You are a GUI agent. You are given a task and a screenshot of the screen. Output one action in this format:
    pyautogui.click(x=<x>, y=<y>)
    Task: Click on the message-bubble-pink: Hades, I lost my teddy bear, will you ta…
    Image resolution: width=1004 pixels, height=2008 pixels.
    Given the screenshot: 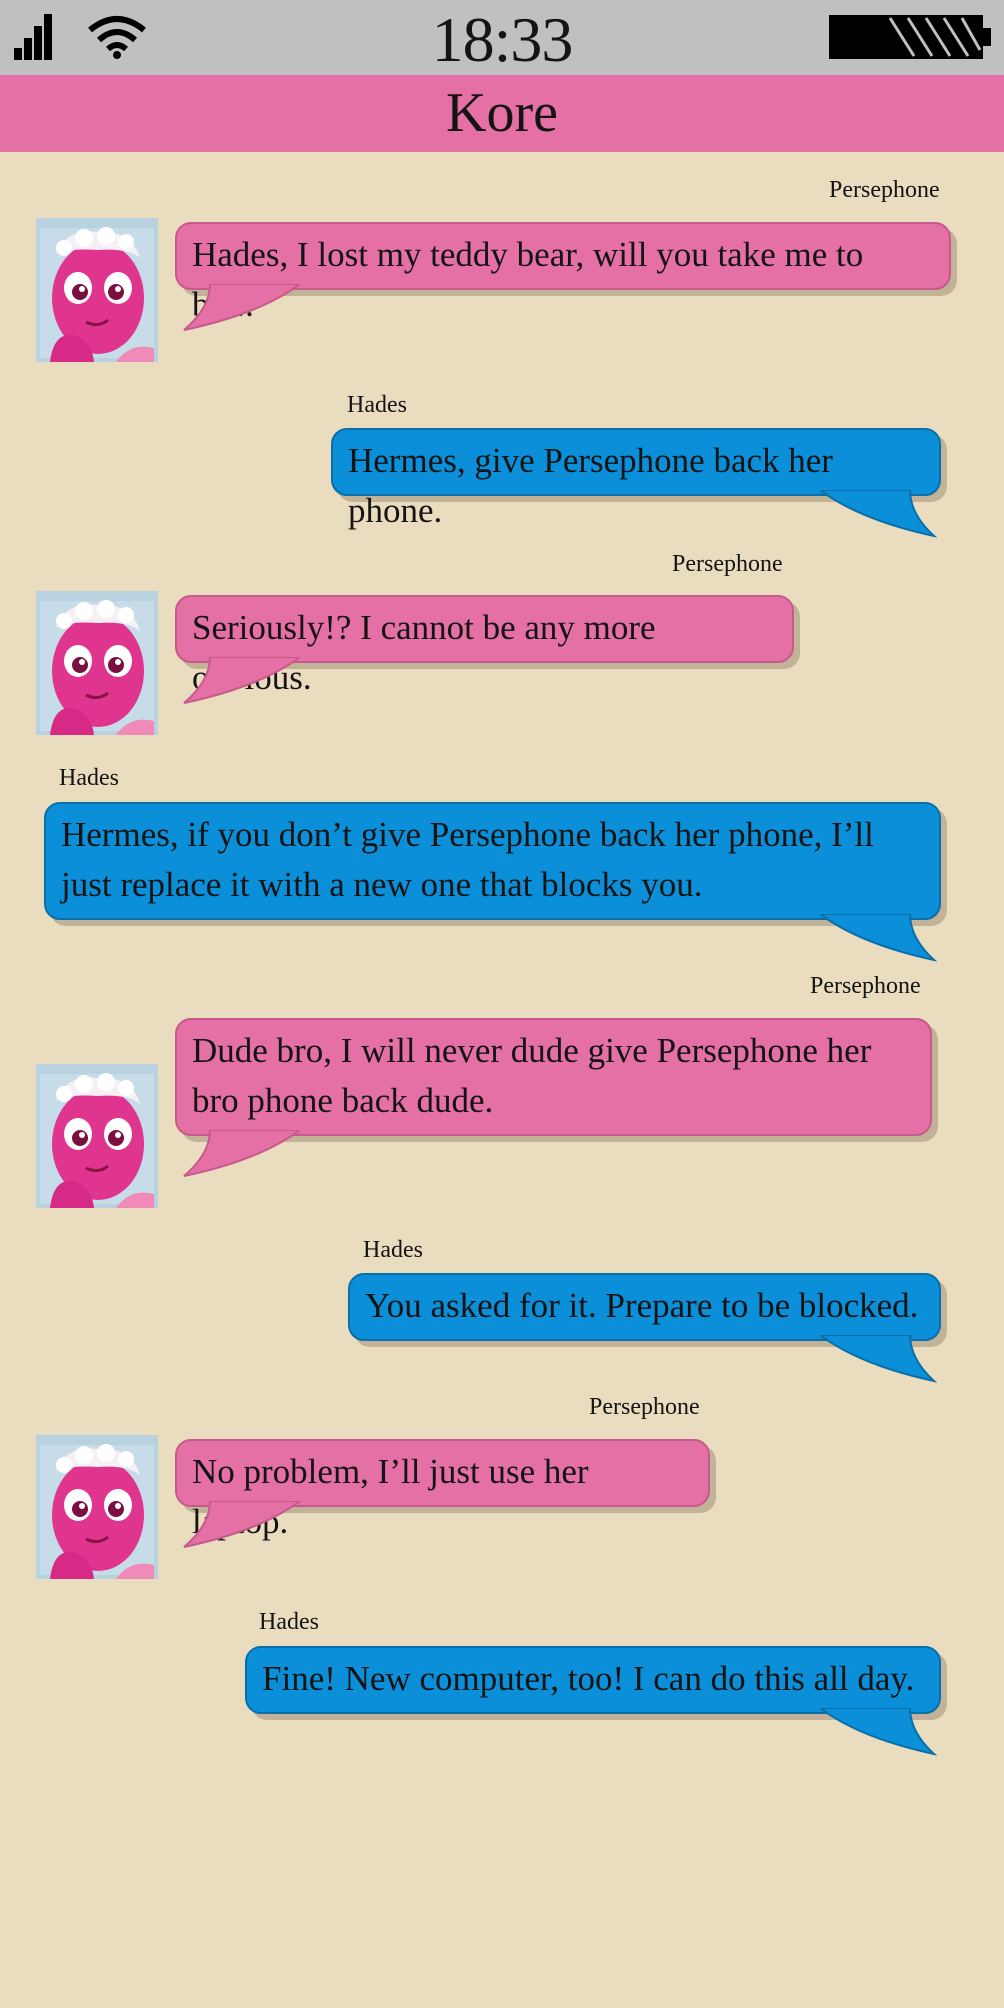 What is the action you would take?
    pyautogui.click(x=563, y=273)
    